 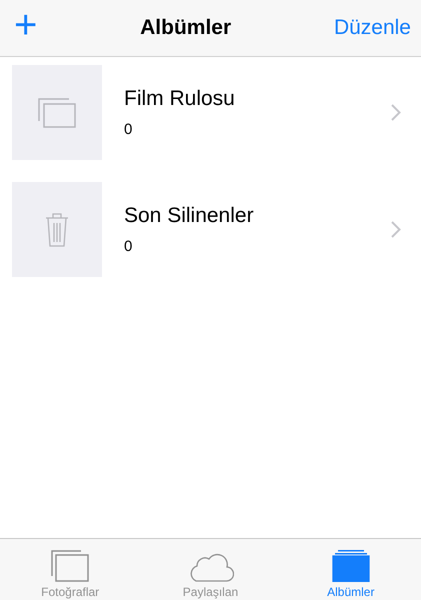 I want to click on trash-icon, so click(x=57, y=229).